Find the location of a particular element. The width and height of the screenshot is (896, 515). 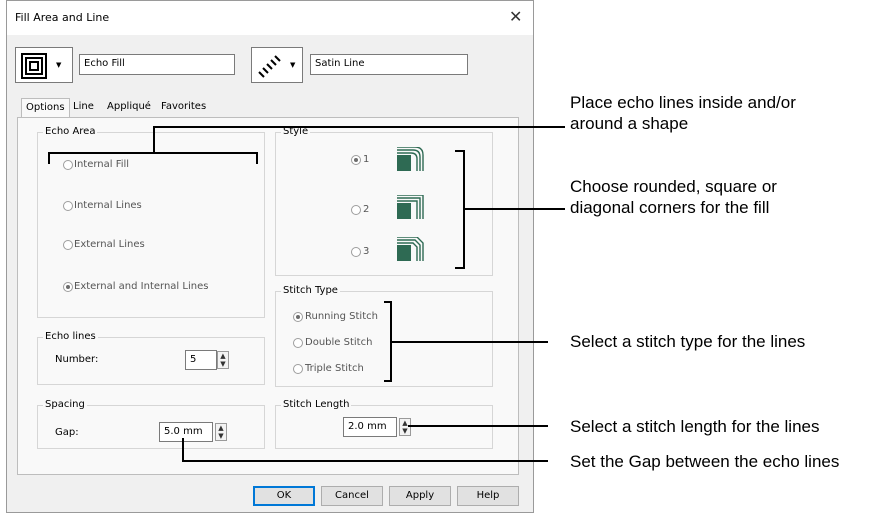

style-callout-line-2: diagonal corners for the fill is located at coordinates (670, 207).